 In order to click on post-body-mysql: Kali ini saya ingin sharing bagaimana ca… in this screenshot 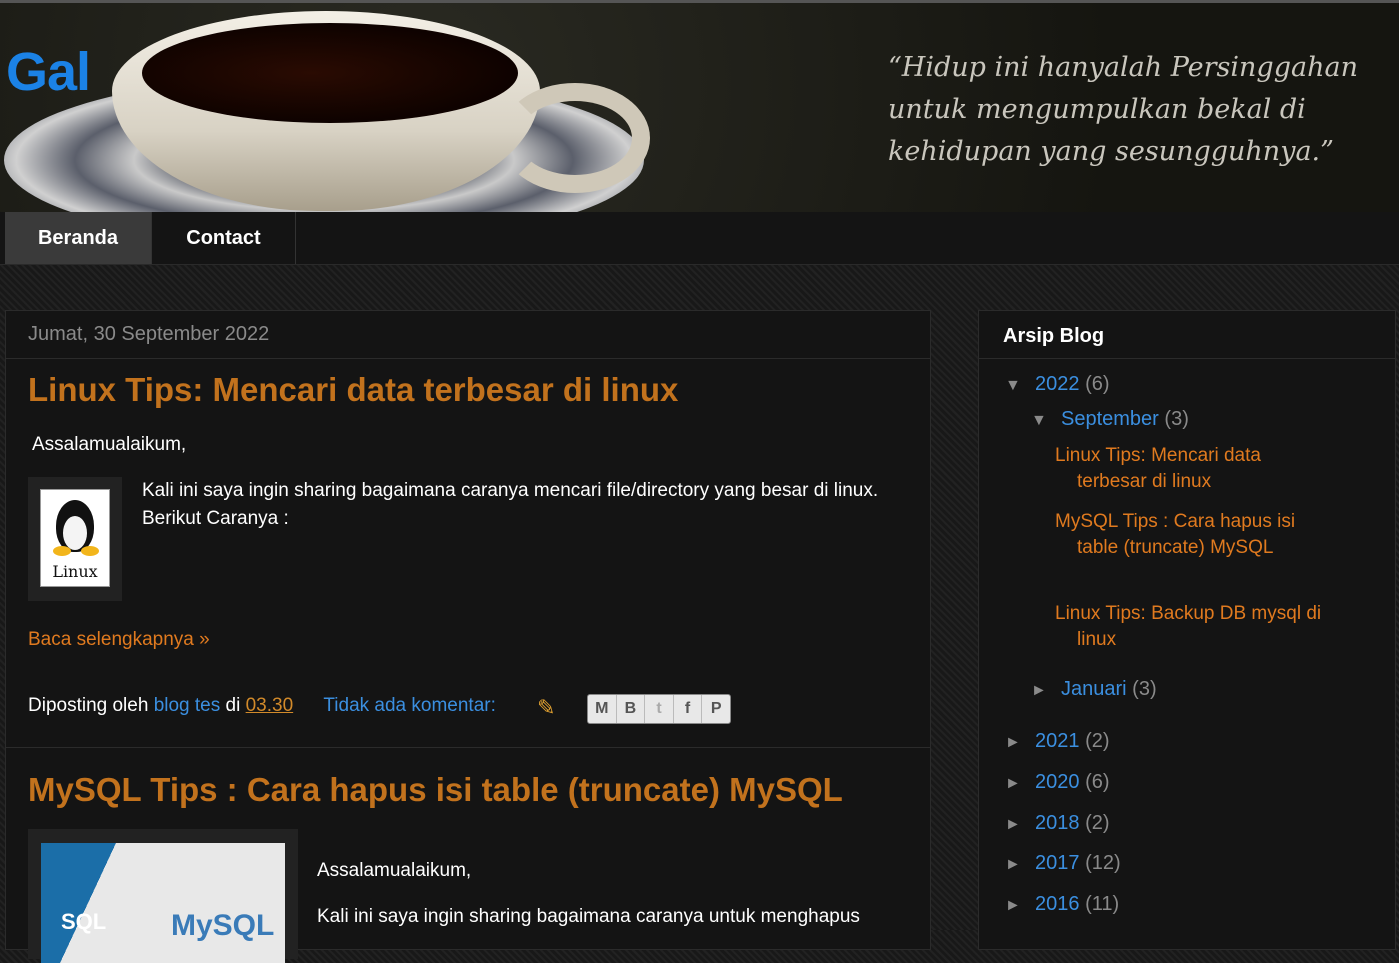, I will do `click(588, 916)`.